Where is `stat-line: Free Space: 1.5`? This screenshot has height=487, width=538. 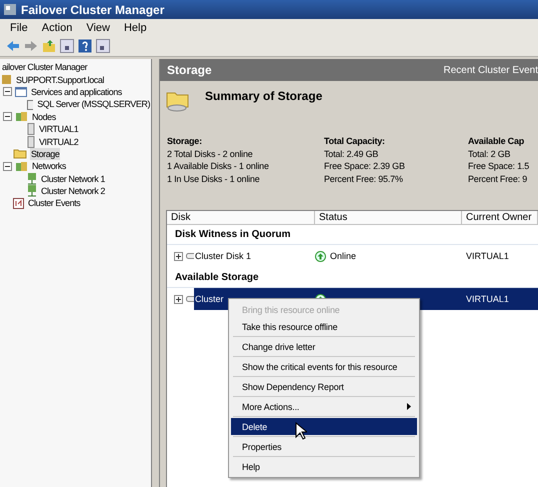 stat-line: Free Space: 1.5 is located at coordinates (499, 166).